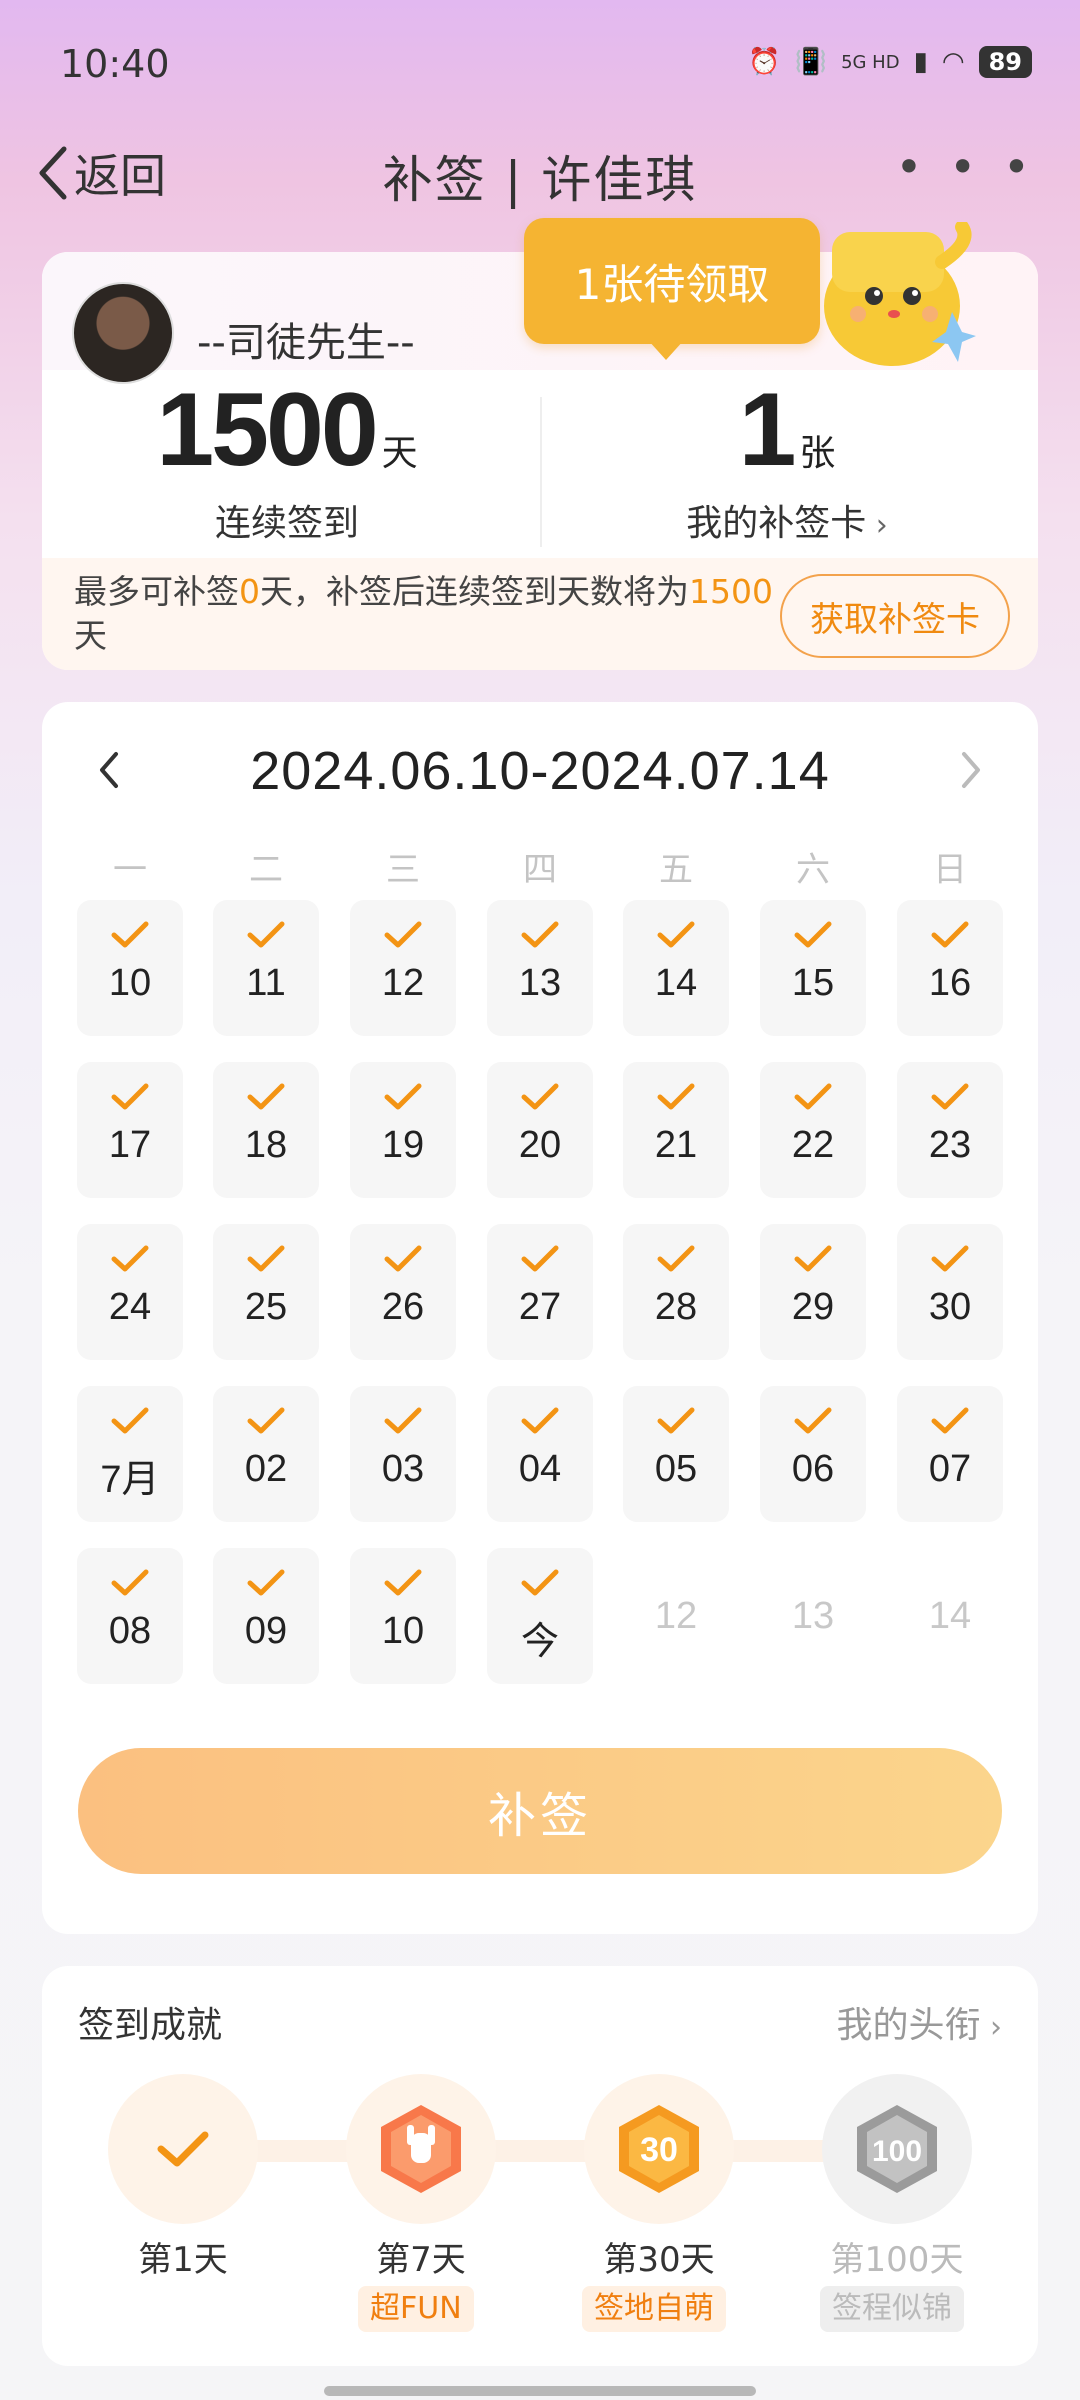 The image size is (1080, 2400). I want to click on achievement-progress-line, so click(540, 2151).